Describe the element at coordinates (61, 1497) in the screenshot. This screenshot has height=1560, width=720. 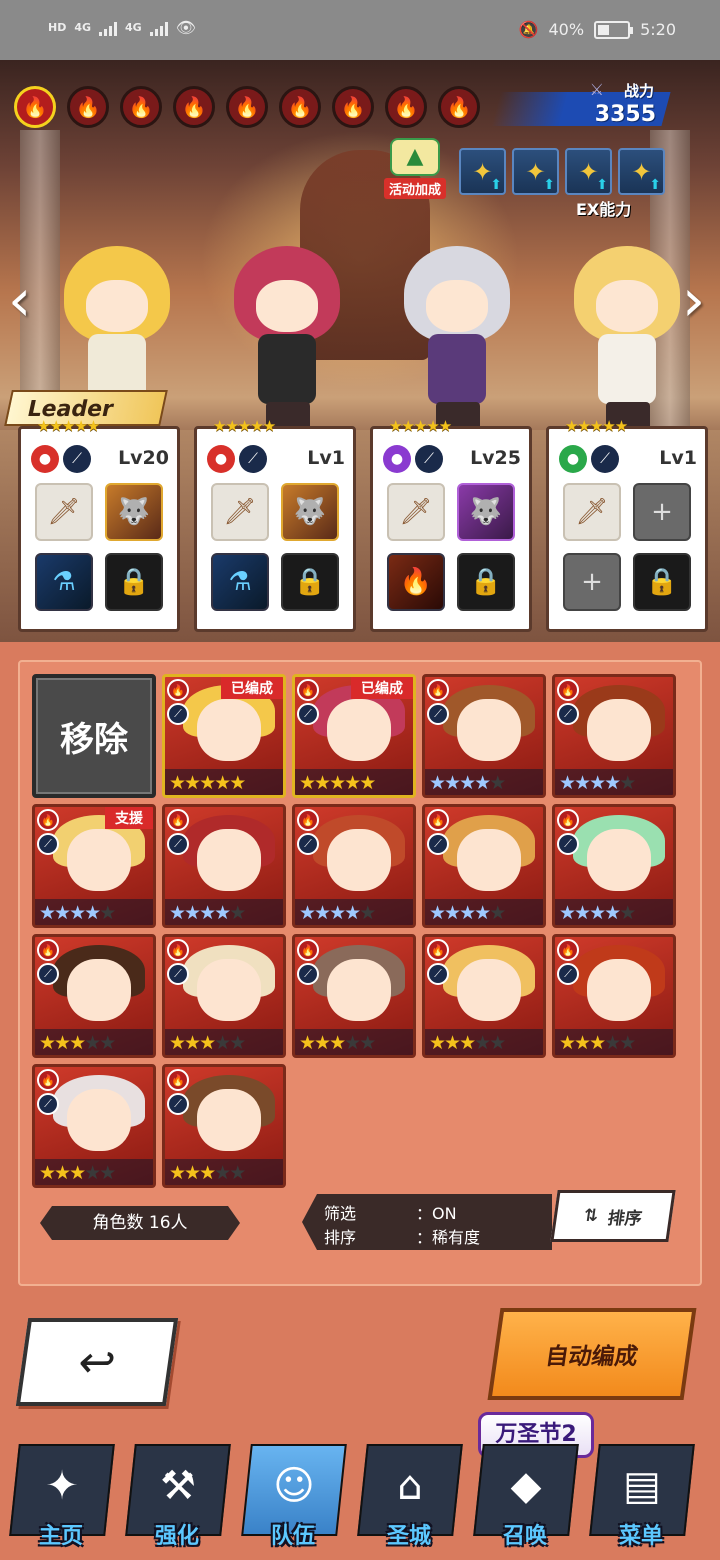
I see `nav-item: ✦ 主页` at that location.